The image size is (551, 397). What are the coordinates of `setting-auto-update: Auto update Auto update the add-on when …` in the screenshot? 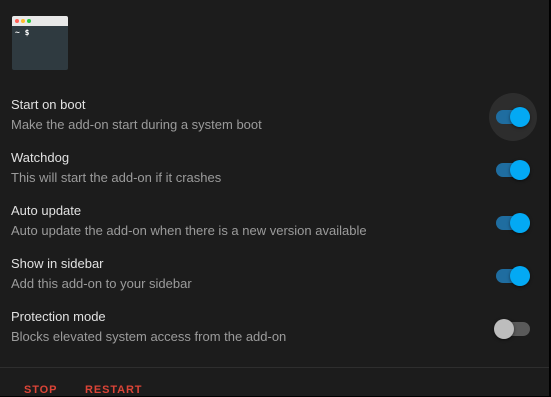 It's located at (274, 222).